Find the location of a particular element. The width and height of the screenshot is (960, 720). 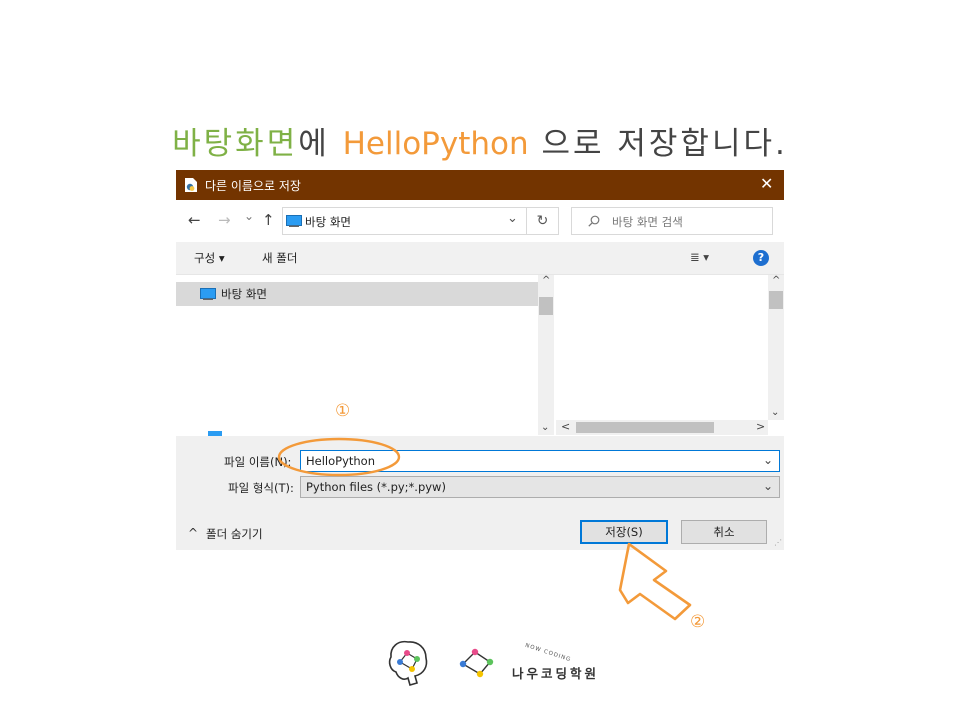

network-logo-icon is located at coordinates (476, 663).